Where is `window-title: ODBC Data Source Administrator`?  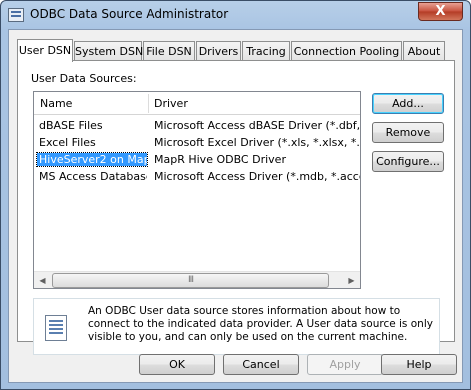 window-title: ODBC Data Source Administrator is located at coordinates (129, 14).